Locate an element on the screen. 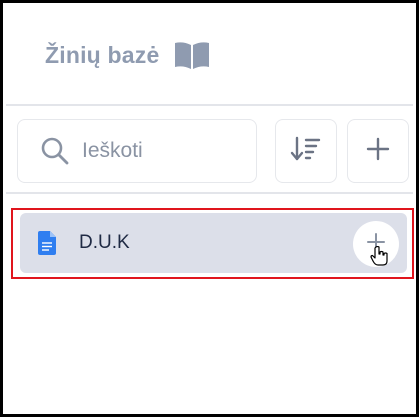 This screenshot has height=417, width=419. open-book-icon is located at coordinates (192, 55).